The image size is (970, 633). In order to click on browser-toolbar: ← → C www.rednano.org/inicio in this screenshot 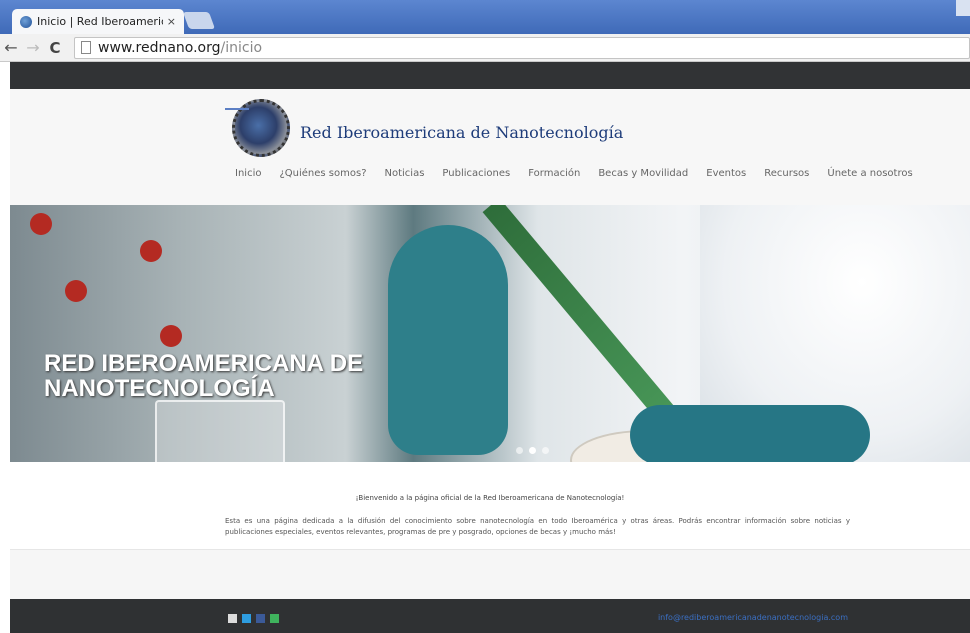, I will do `click(485, 48)`.